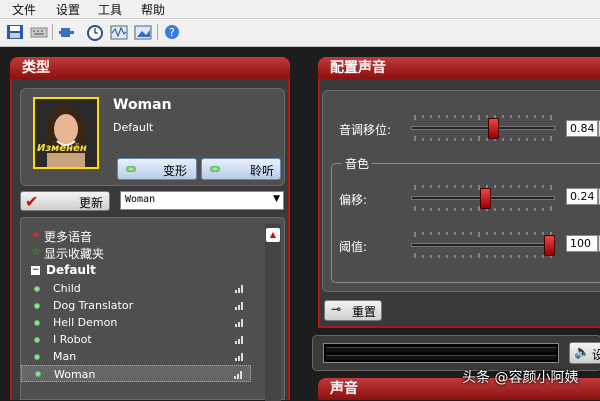  What do you see at coordinates (441, 353) in the screenshot?
I see `level-meter` at bounding box center [441, 353].